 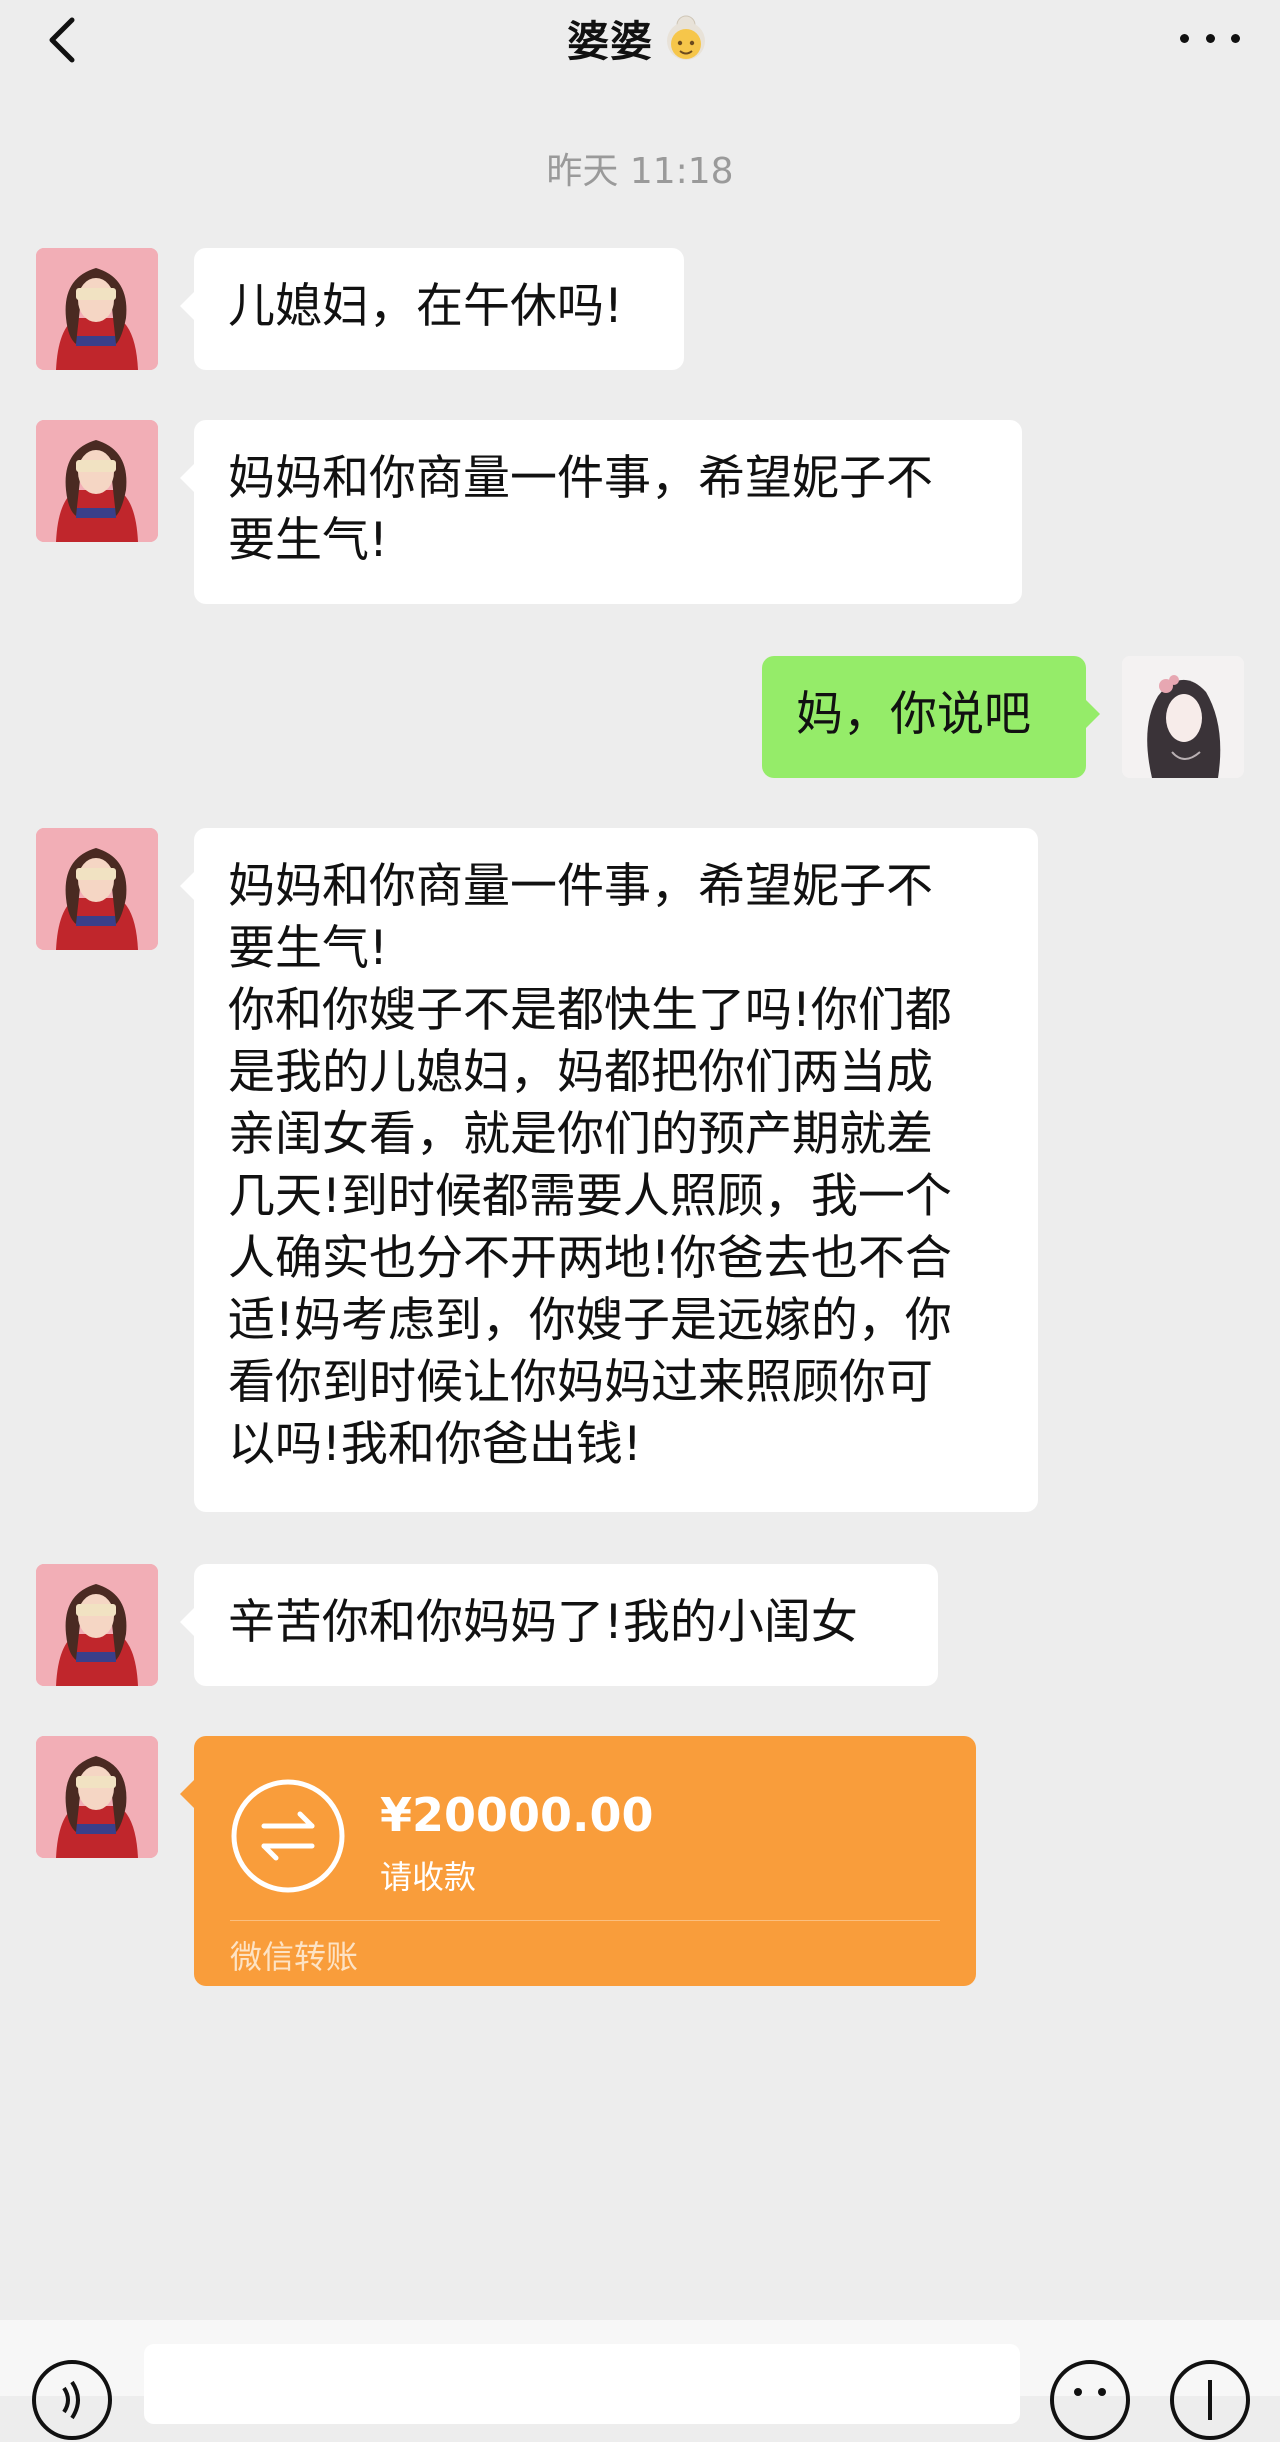 I want to click on my-avatar-image, so click(x=1183, y=717).